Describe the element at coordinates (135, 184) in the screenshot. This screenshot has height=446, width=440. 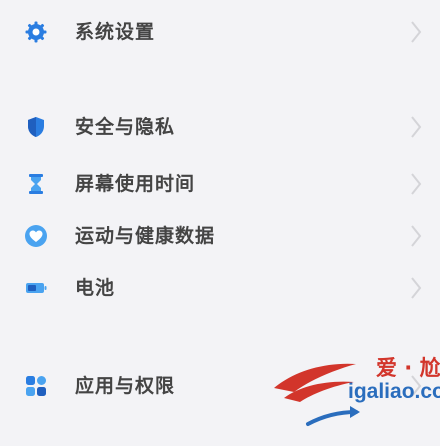
I see `settings-item-label: 屏幕使用时间` at that location.